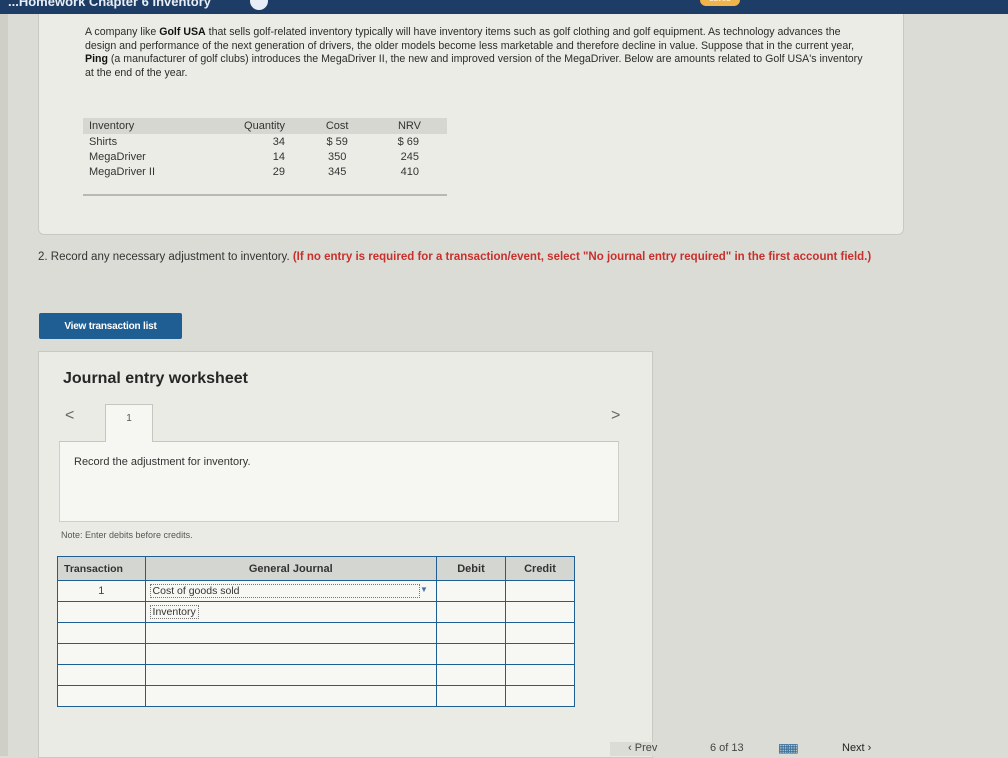 The image size is (1008, 758). What do you see at coordinates (265, 156) in the screenshot?
I see `table-row: MegaDriver 14 350 245` at bounding box center [265, 156].